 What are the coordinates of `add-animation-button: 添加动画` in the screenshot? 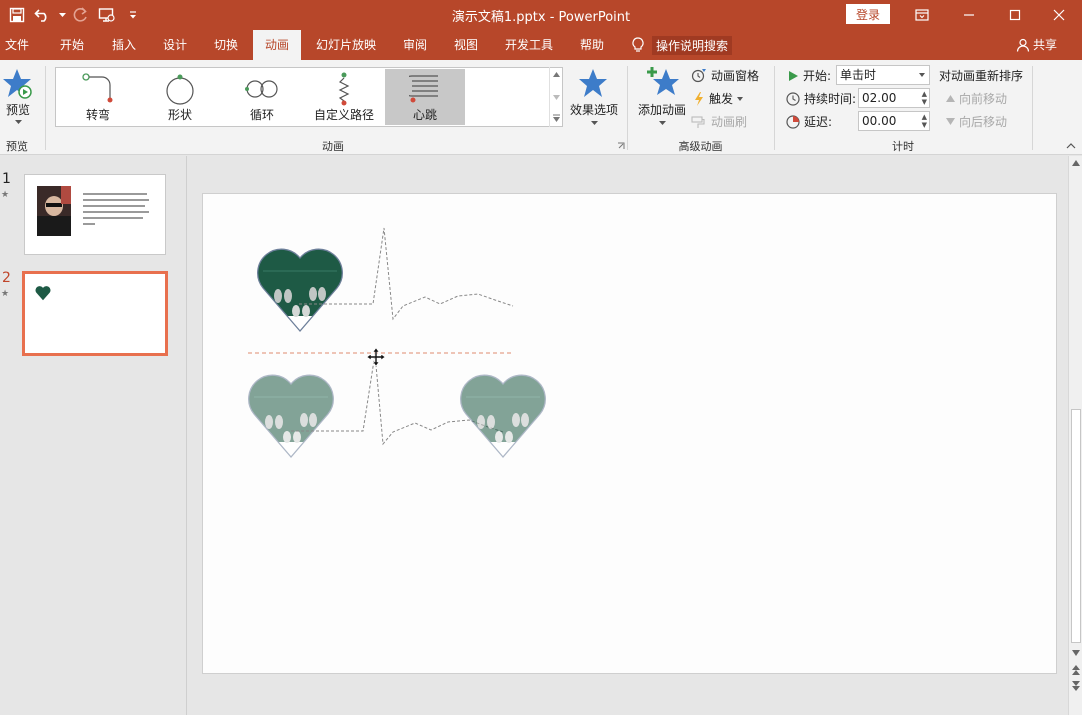 It's located at (662, 98).